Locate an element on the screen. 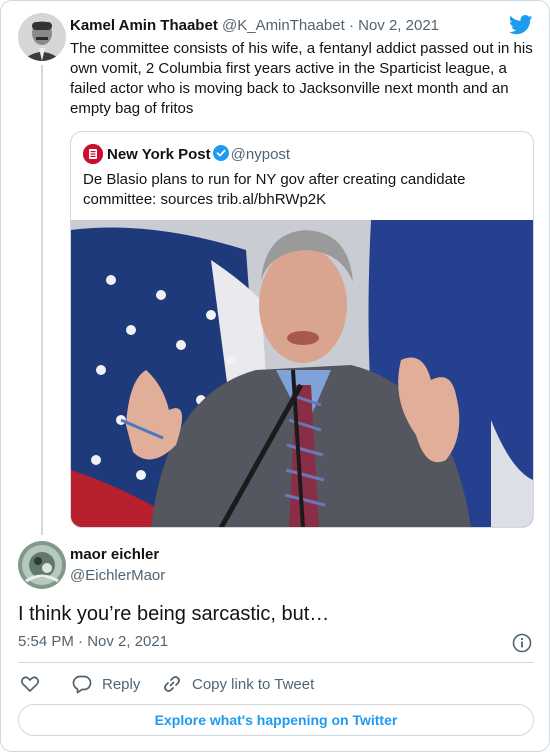 This screenshot has height=752, width=550. quoted-author-handle: @nypost is located at coordinates (260, 154).